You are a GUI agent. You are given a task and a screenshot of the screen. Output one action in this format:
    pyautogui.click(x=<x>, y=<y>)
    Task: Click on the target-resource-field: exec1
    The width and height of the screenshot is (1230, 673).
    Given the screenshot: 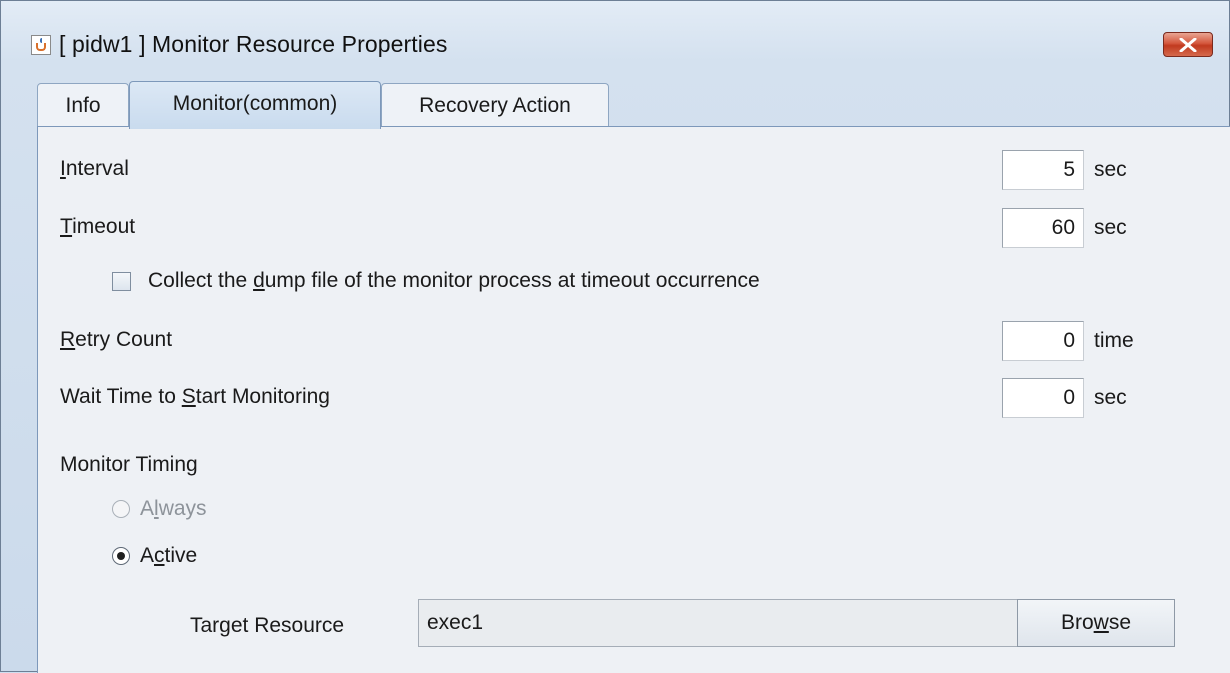 What is the action you would take?
    pyautogui.click(x=718, y=623)
    